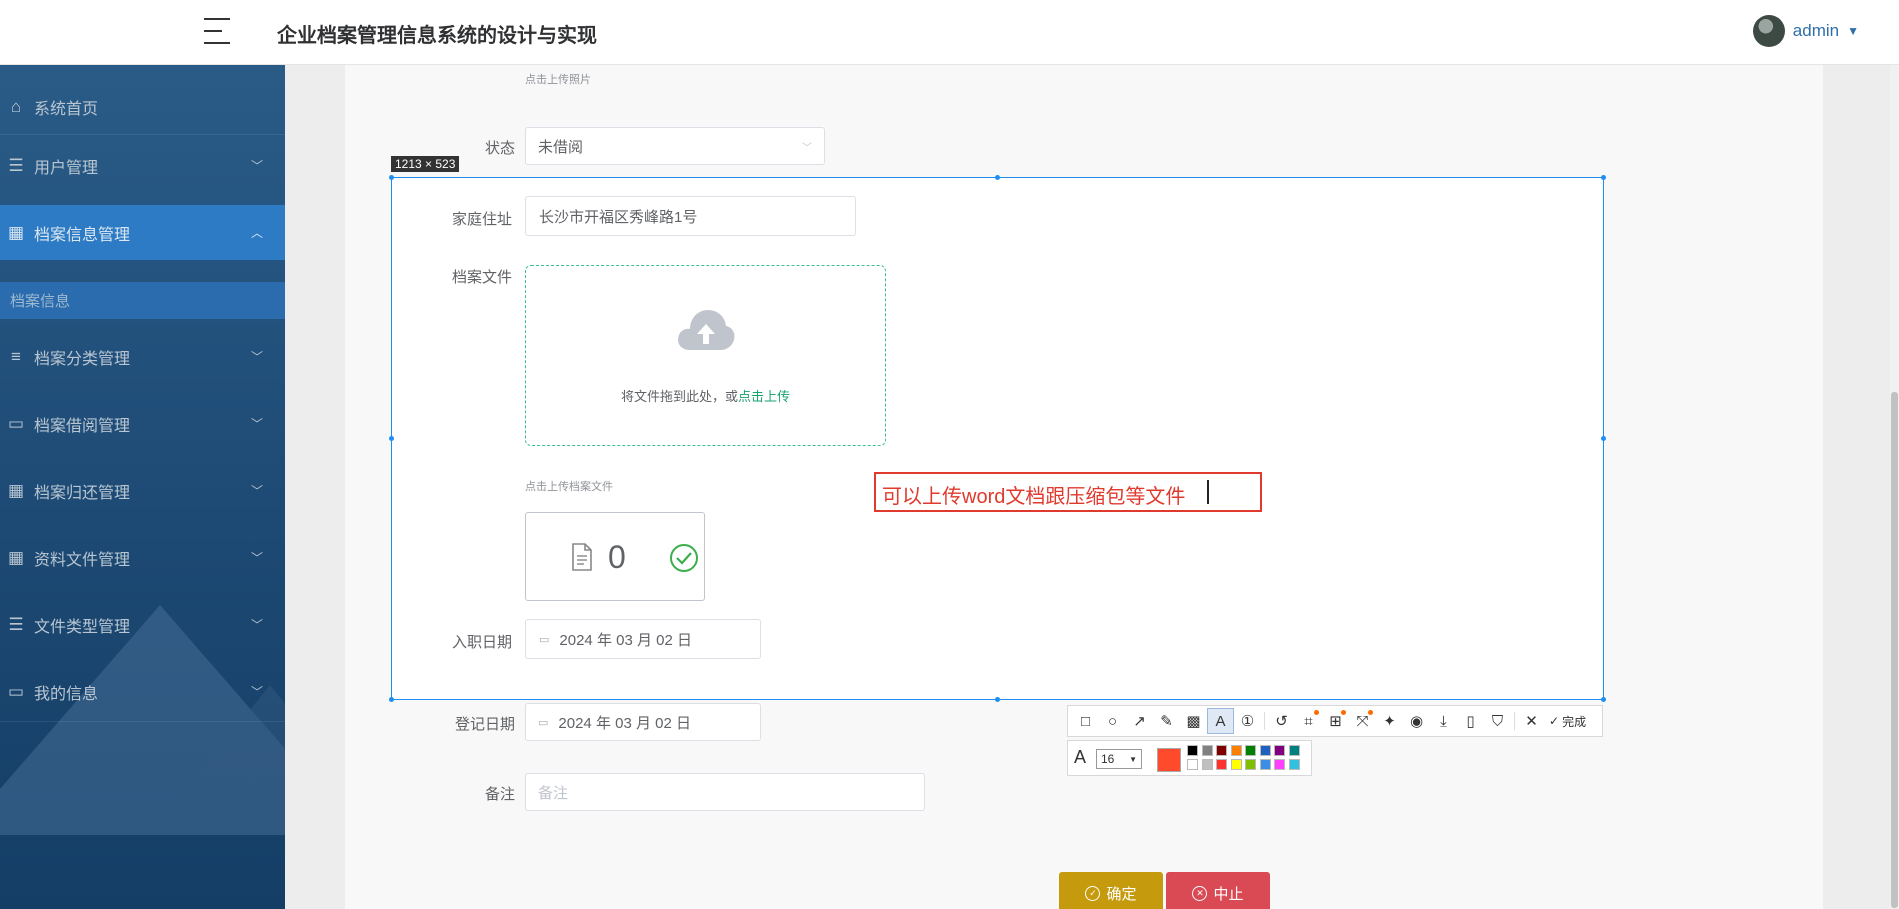 This screenshot has width=1899, height=909. I want to click on bookmark-icon: ⛉, so click(1497, 721).